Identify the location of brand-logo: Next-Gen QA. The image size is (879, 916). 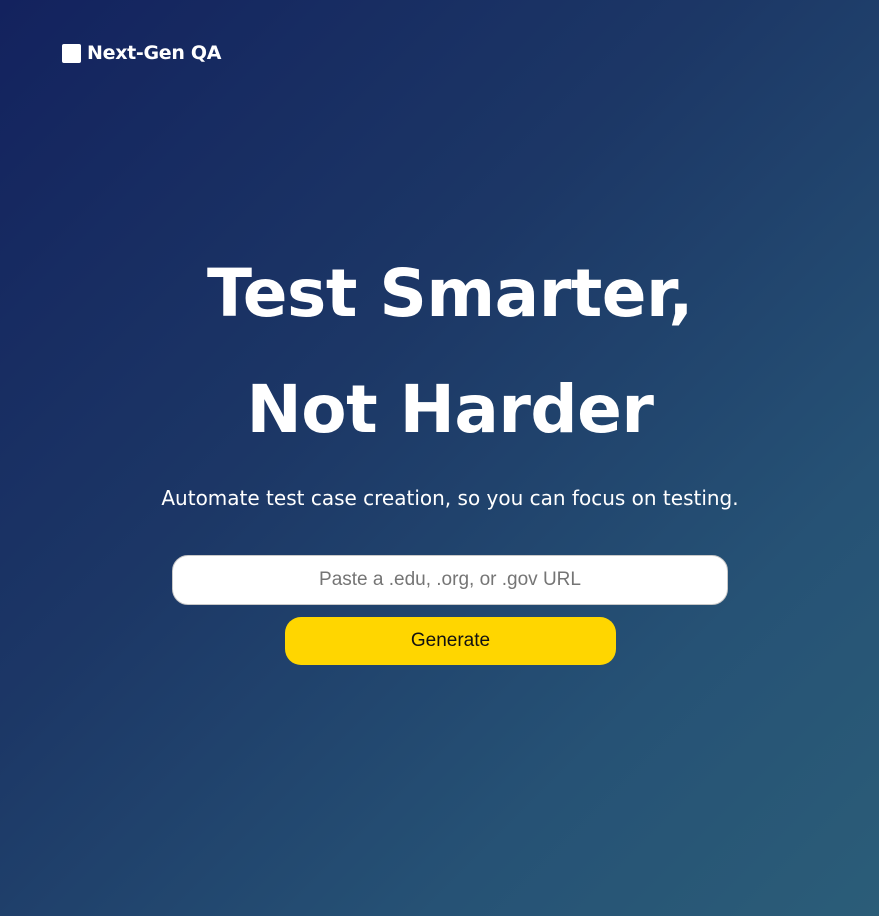
(142, 53).